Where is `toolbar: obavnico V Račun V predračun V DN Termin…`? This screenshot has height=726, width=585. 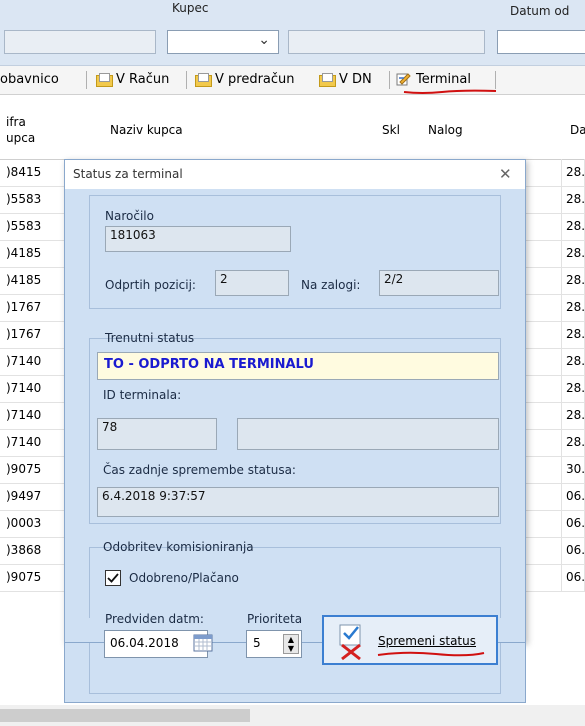
toolbar: obavnico V Račun V predračun V DN Termin… is located at coordinates (292, 80).